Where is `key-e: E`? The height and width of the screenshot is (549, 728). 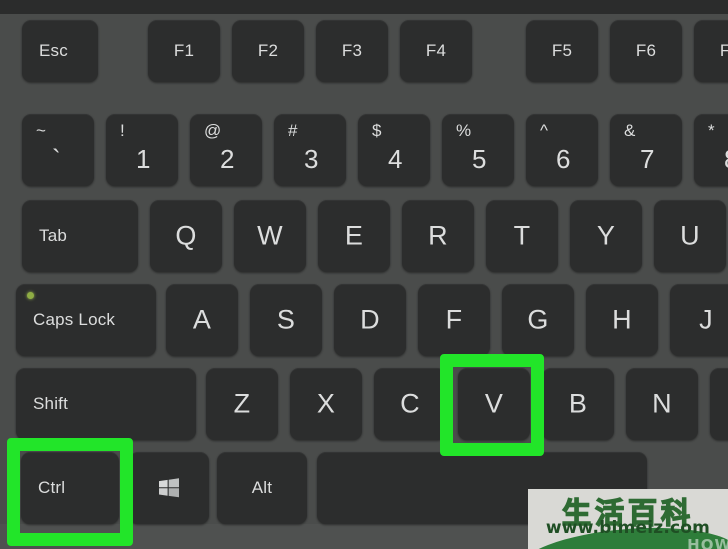 key-e: E is located at coordinates (354, 236).